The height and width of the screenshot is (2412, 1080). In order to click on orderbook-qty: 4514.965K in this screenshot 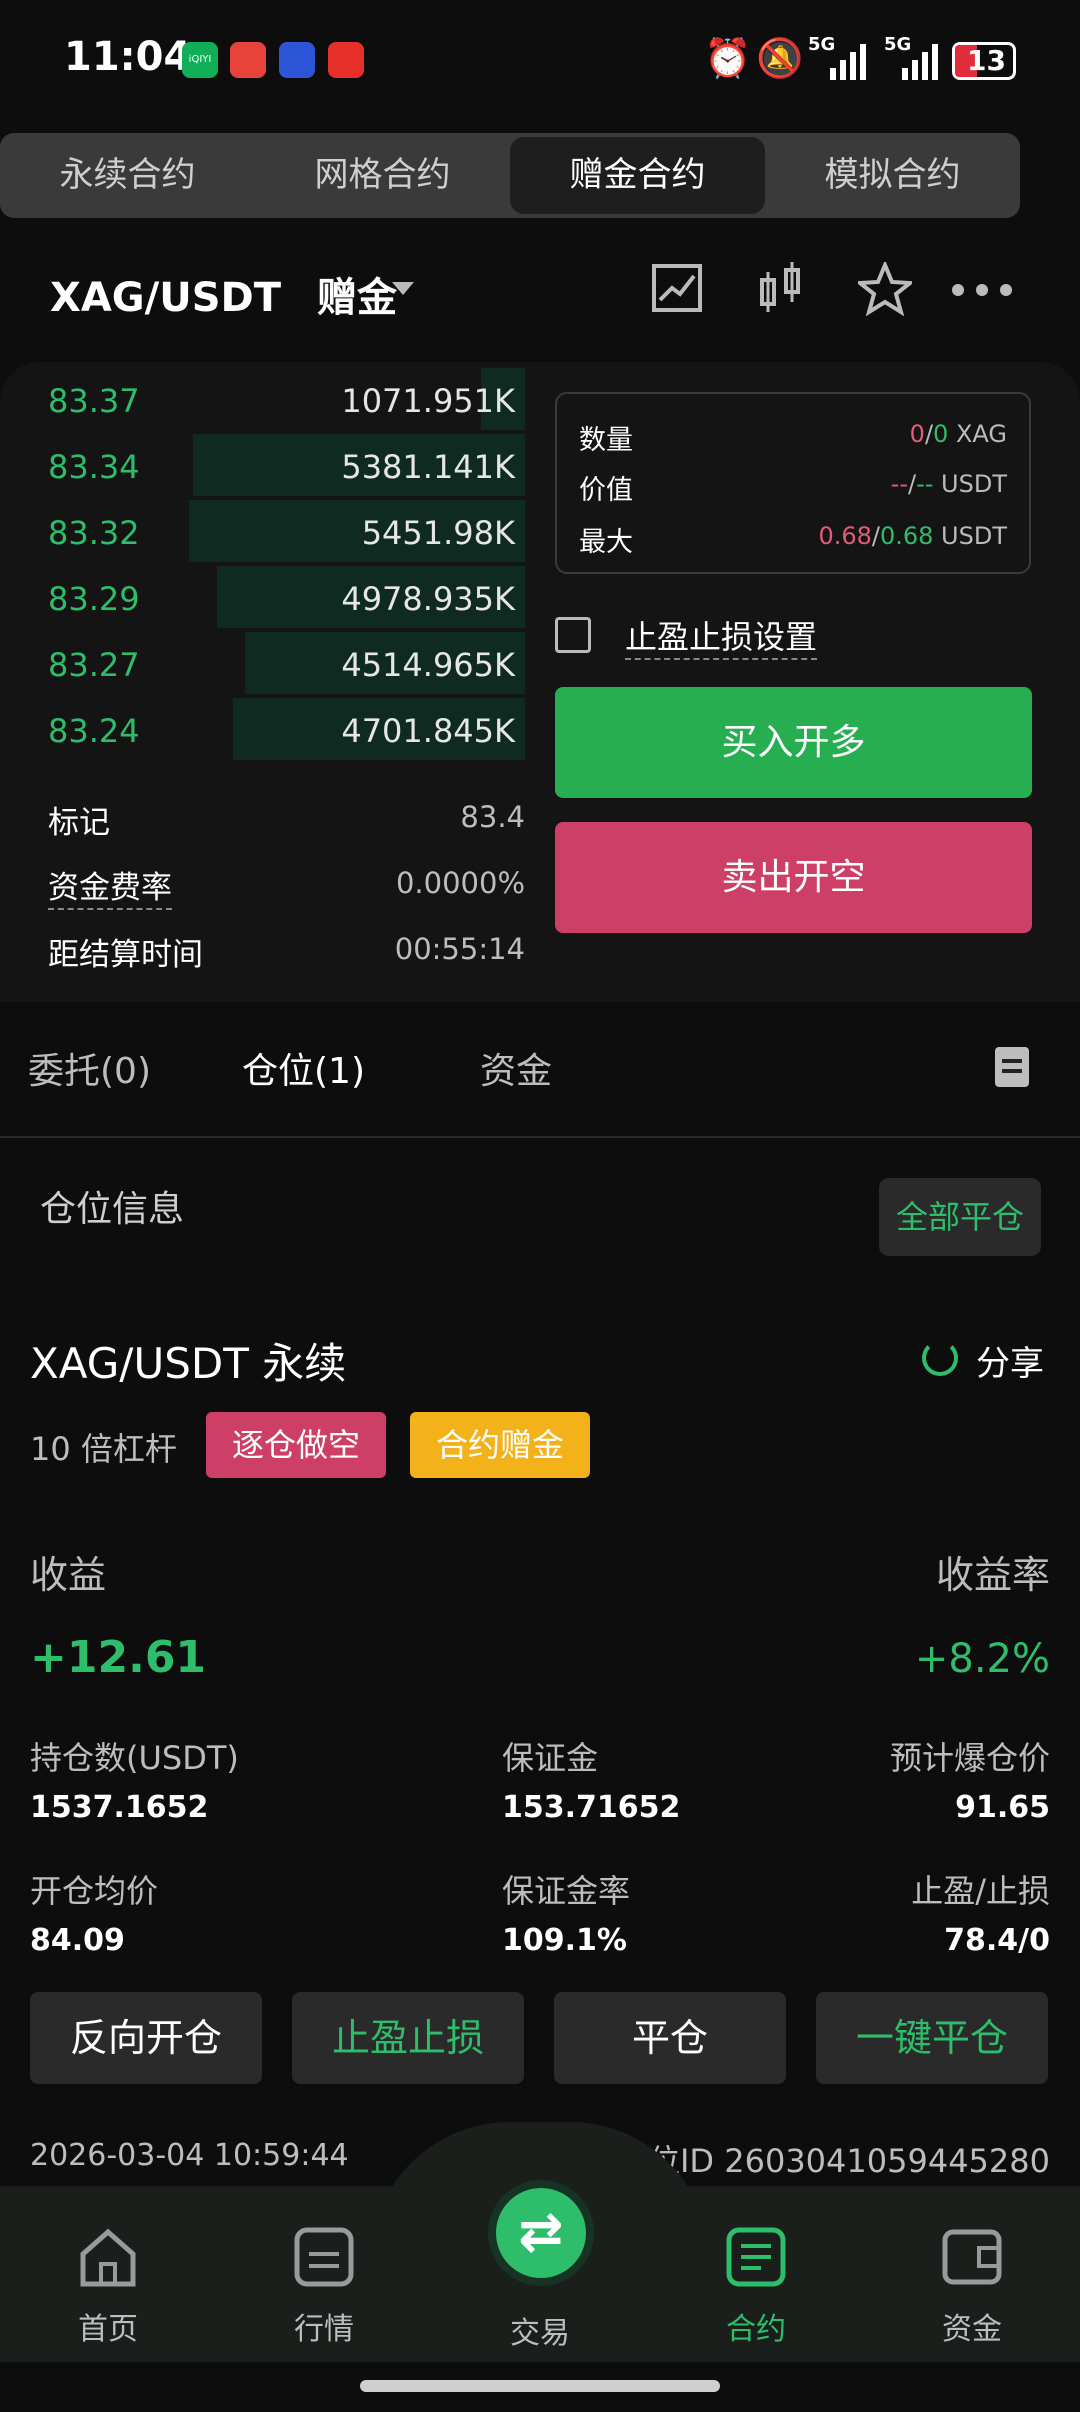, I will do `click(428, 665)`.